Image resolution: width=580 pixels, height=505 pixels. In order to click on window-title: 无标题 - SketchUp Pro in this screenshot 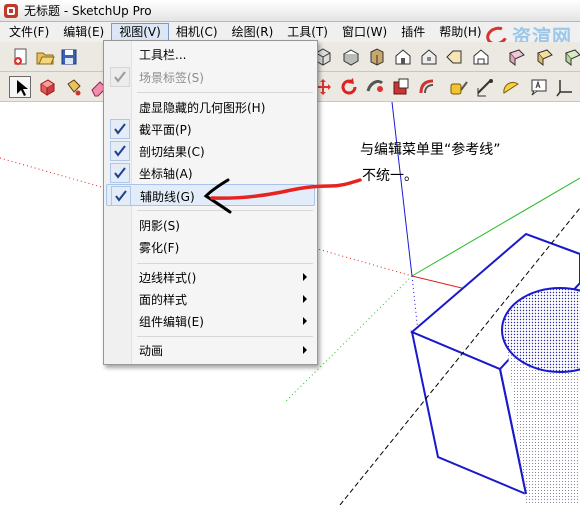, I will do `click(88, 11)`.